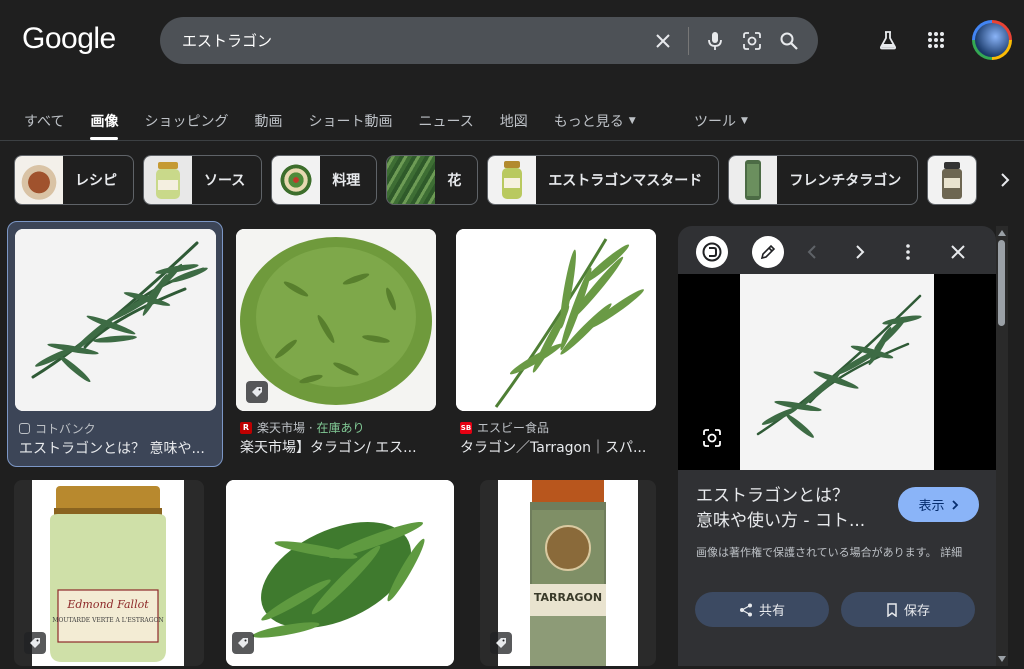  I want to click on chip-tarragon-mustard: エストラゴンマスタード, so click(603, 180).